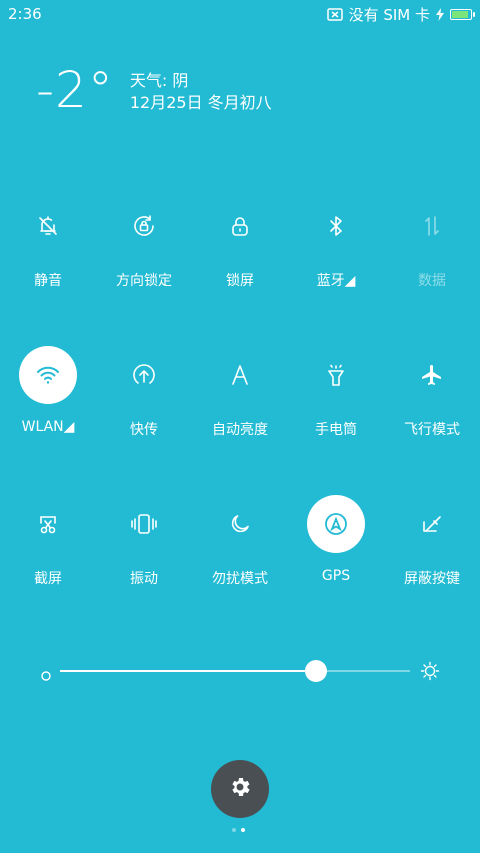  I want to click on tile-do-not-disturb: 勿扰模式, so click(240, 541).